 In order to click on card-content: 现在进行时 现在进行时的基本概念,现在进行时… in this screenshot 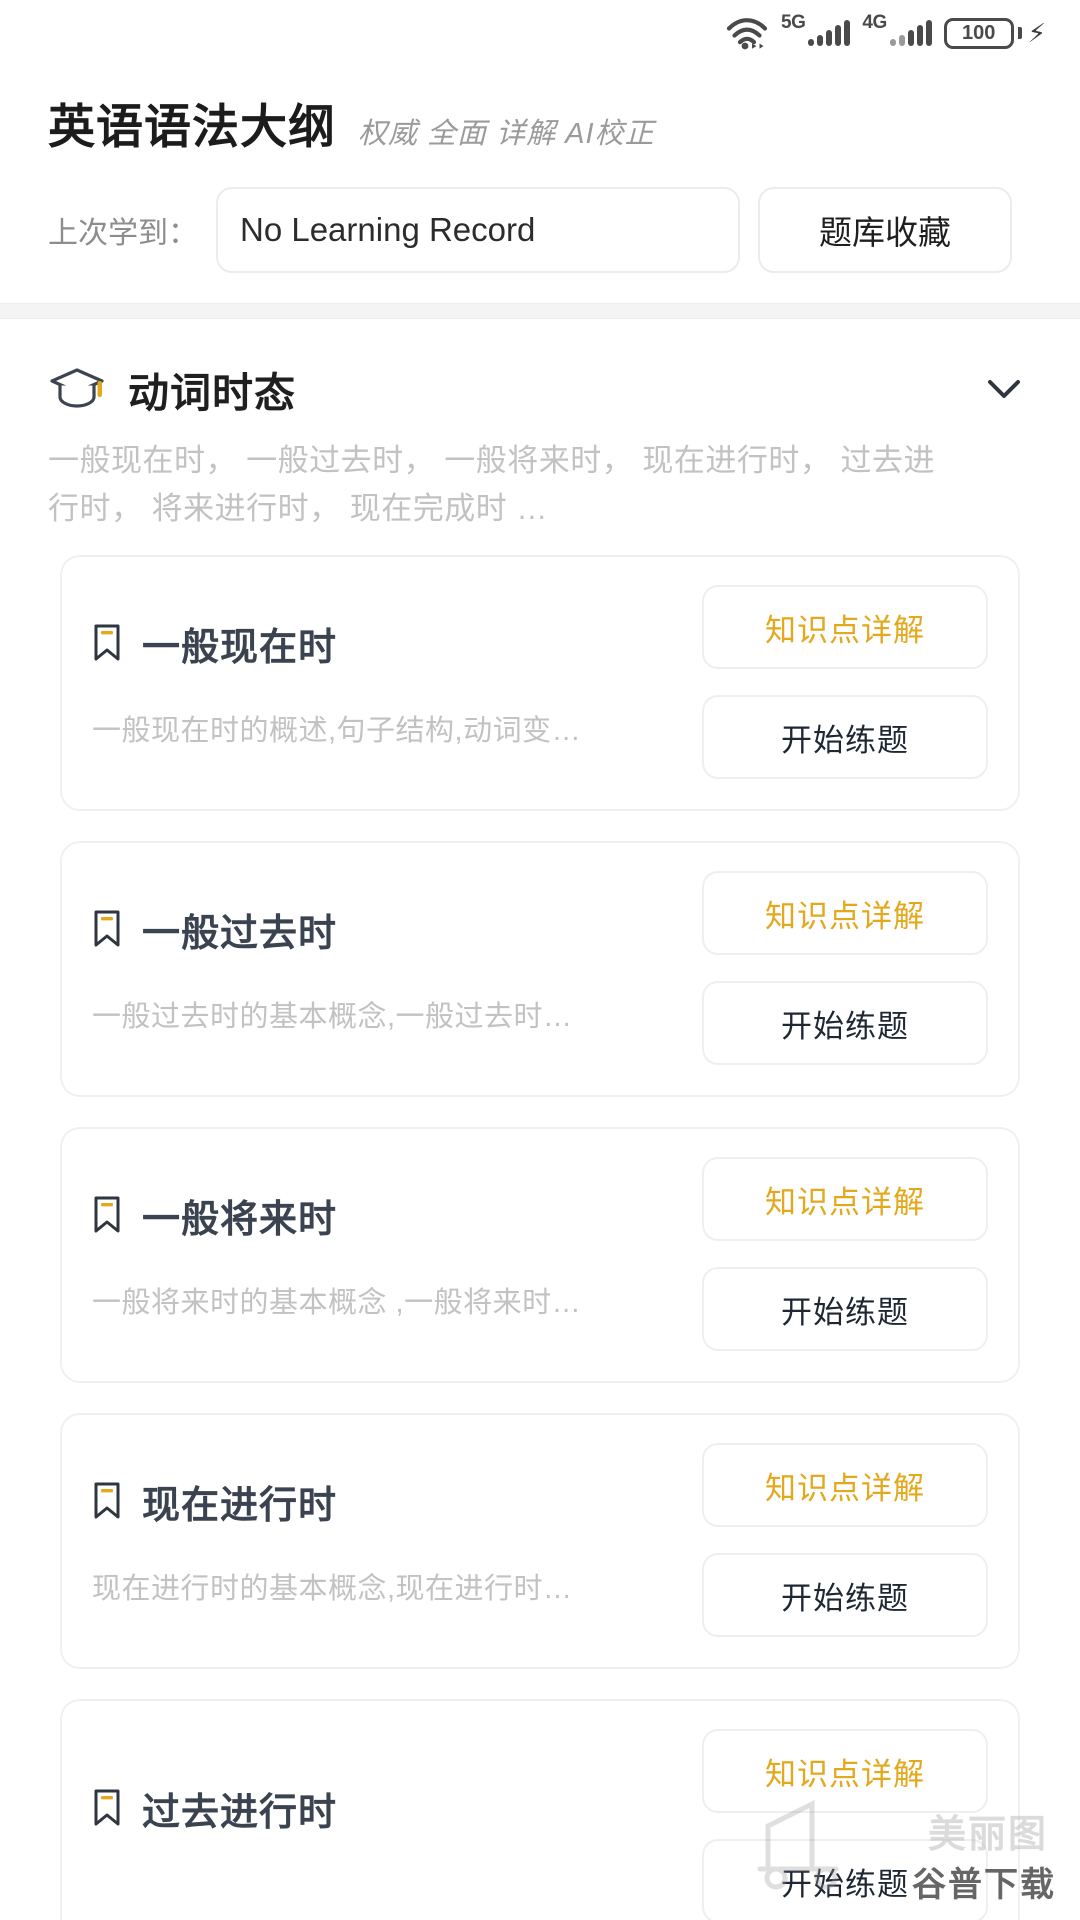, I will do `click(397, 1540)`.